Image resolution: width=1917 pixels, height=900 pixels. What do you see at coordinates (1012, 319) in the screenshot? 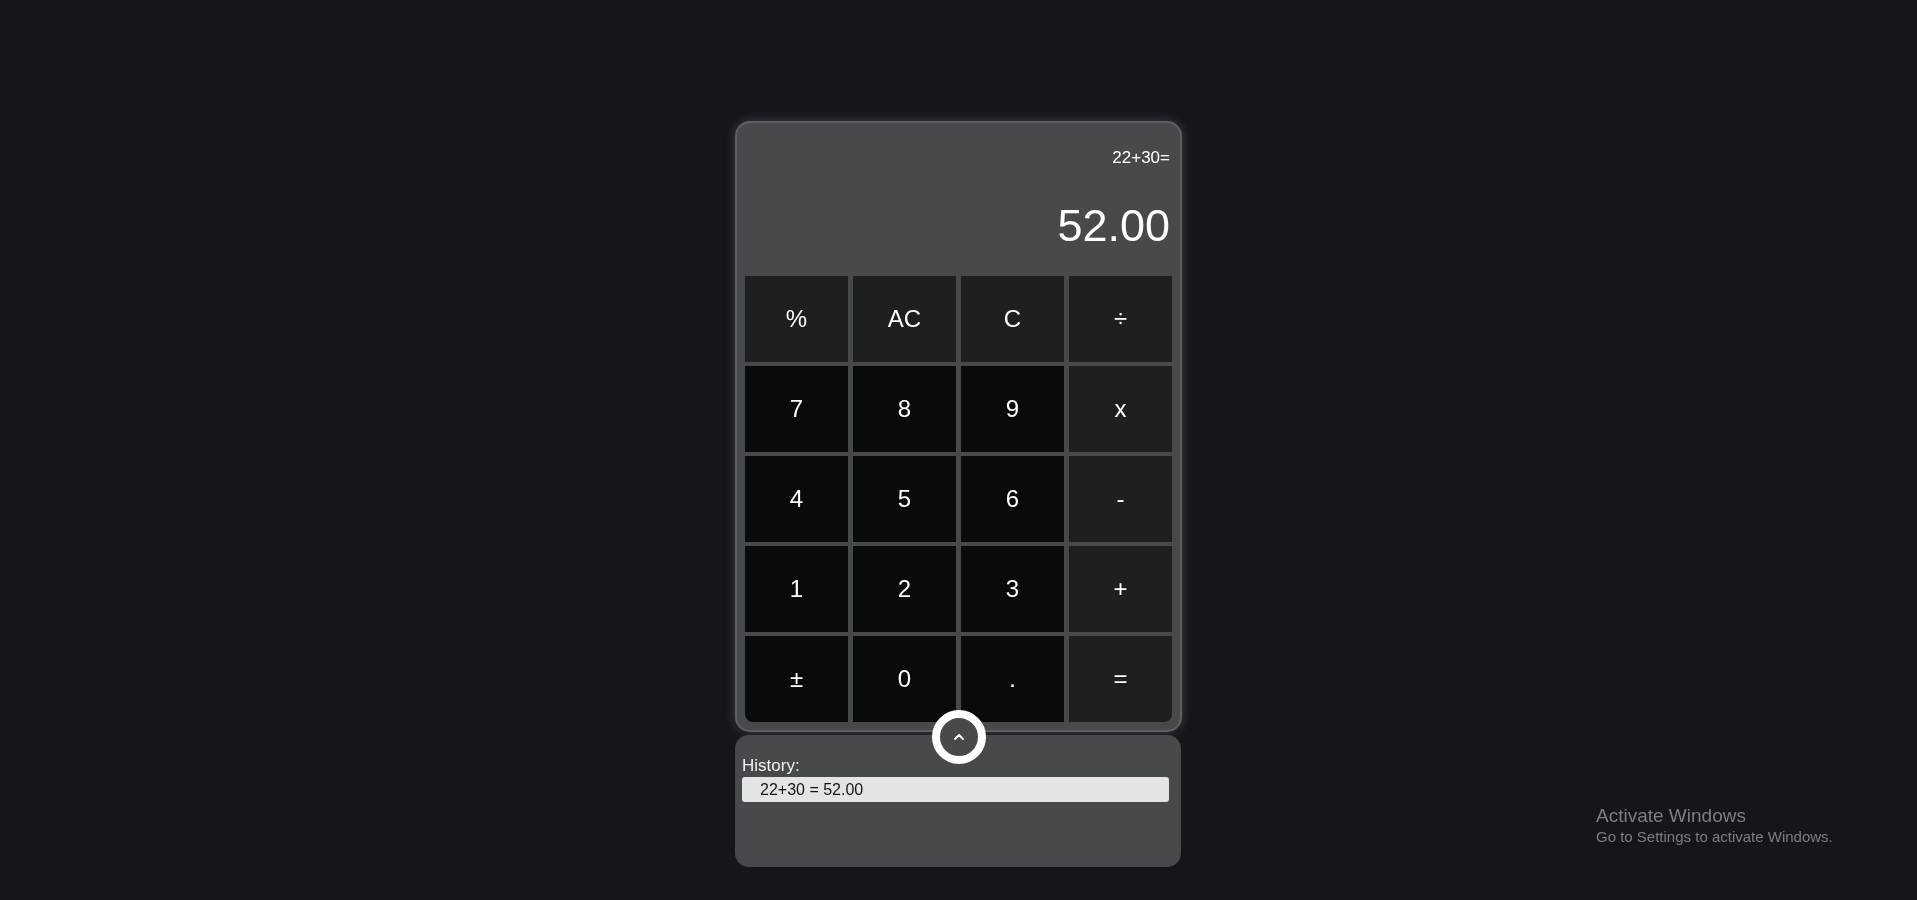
I see `calculator-key: C` at bounding box center [1012, 319].